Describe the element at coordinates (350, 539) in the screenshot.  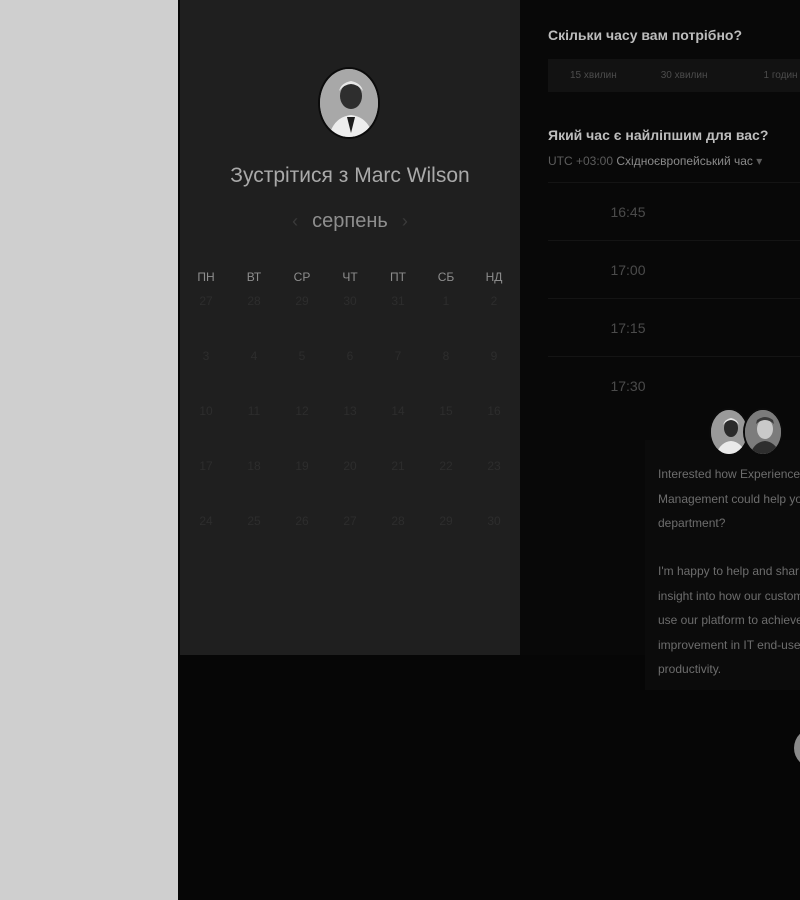
I see `calendar-week: 24 25 26 27 28 29 30` at that location.